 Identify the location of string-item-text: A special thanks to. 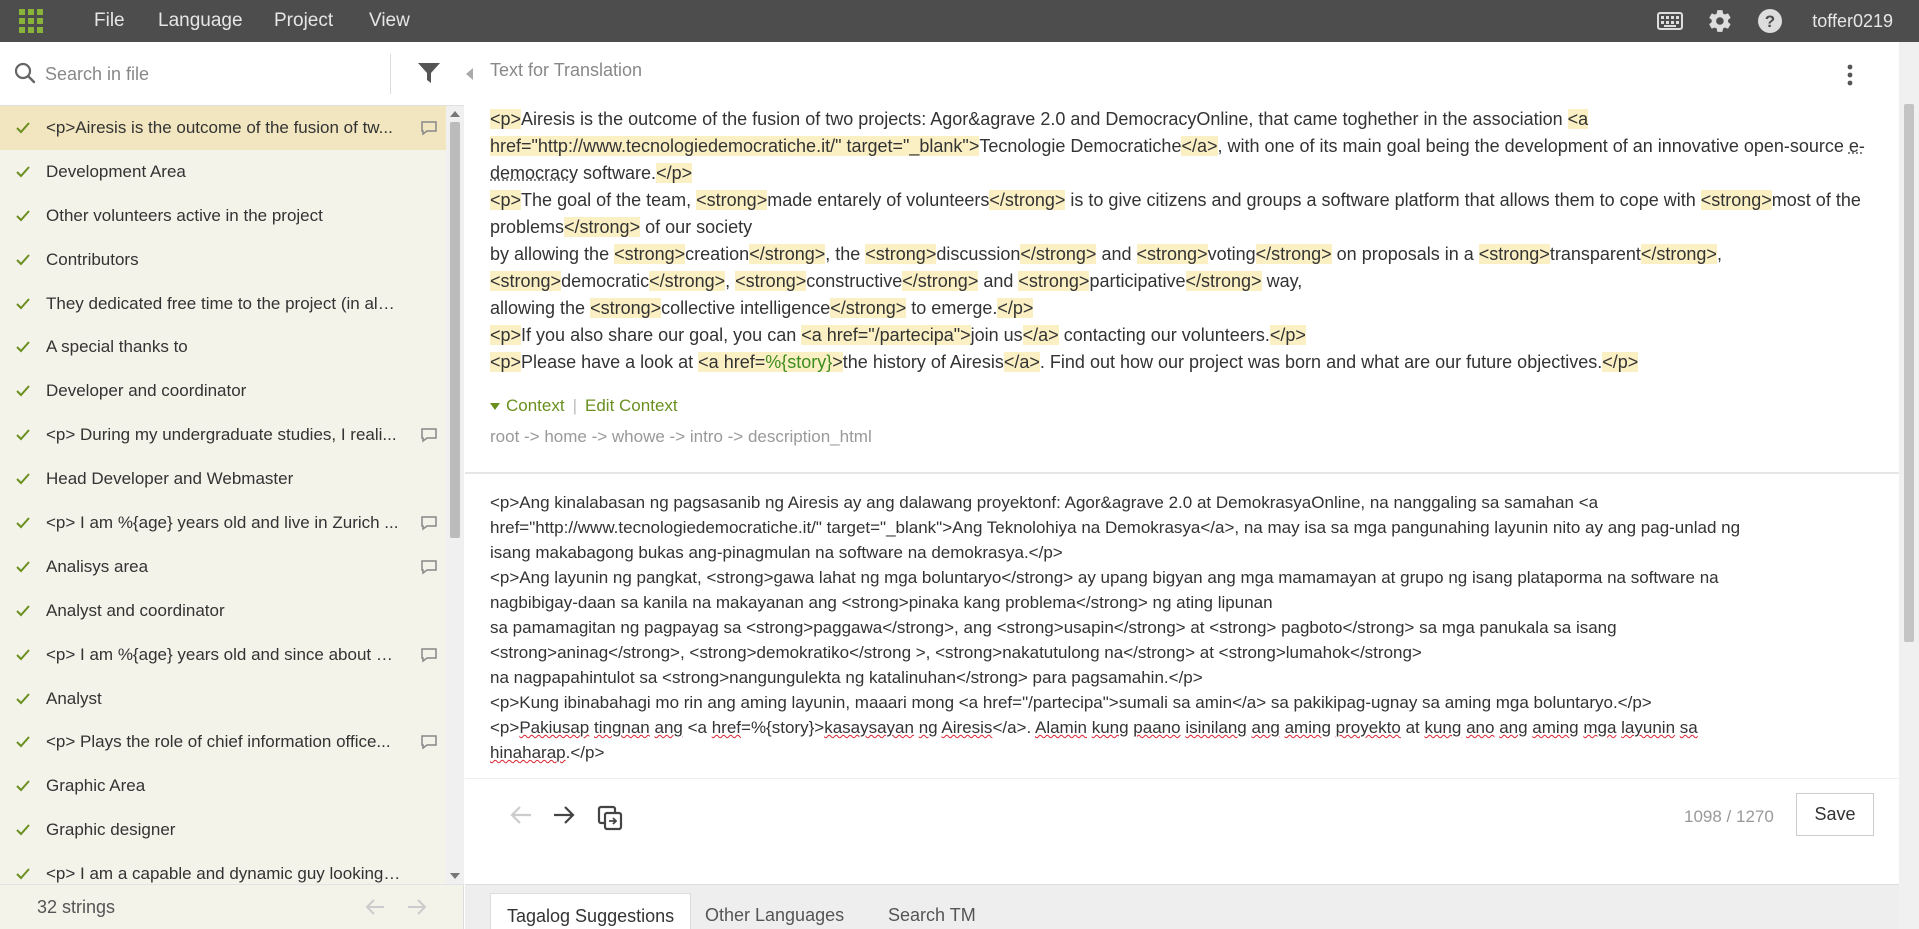
(229, 347).